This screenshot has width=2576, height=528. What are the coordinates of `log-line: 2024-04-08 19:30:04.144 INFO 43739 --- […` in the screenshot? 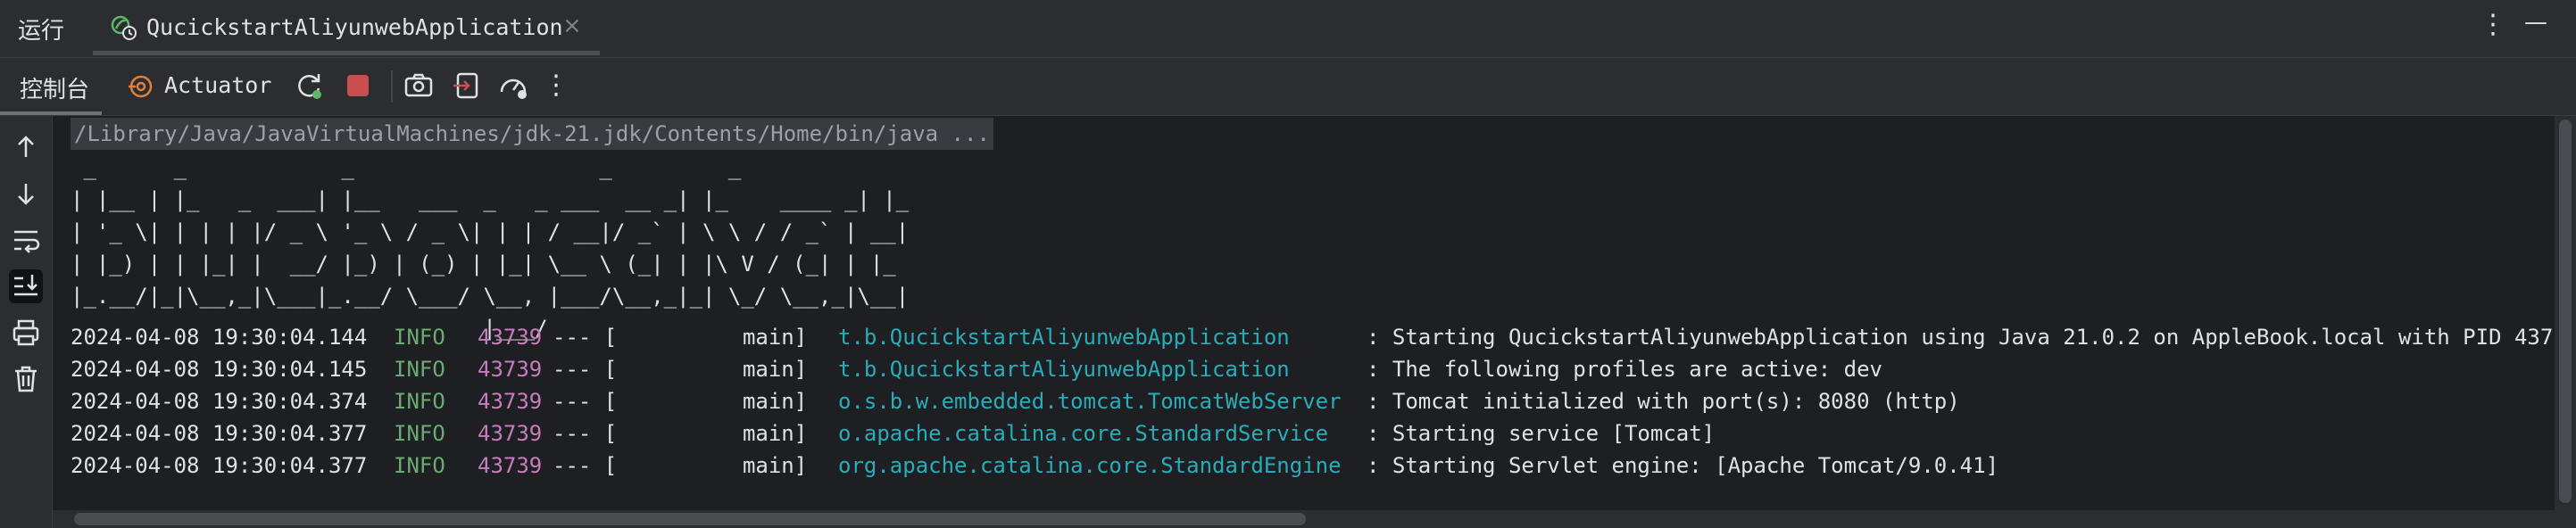 It's located at (1311, 337).